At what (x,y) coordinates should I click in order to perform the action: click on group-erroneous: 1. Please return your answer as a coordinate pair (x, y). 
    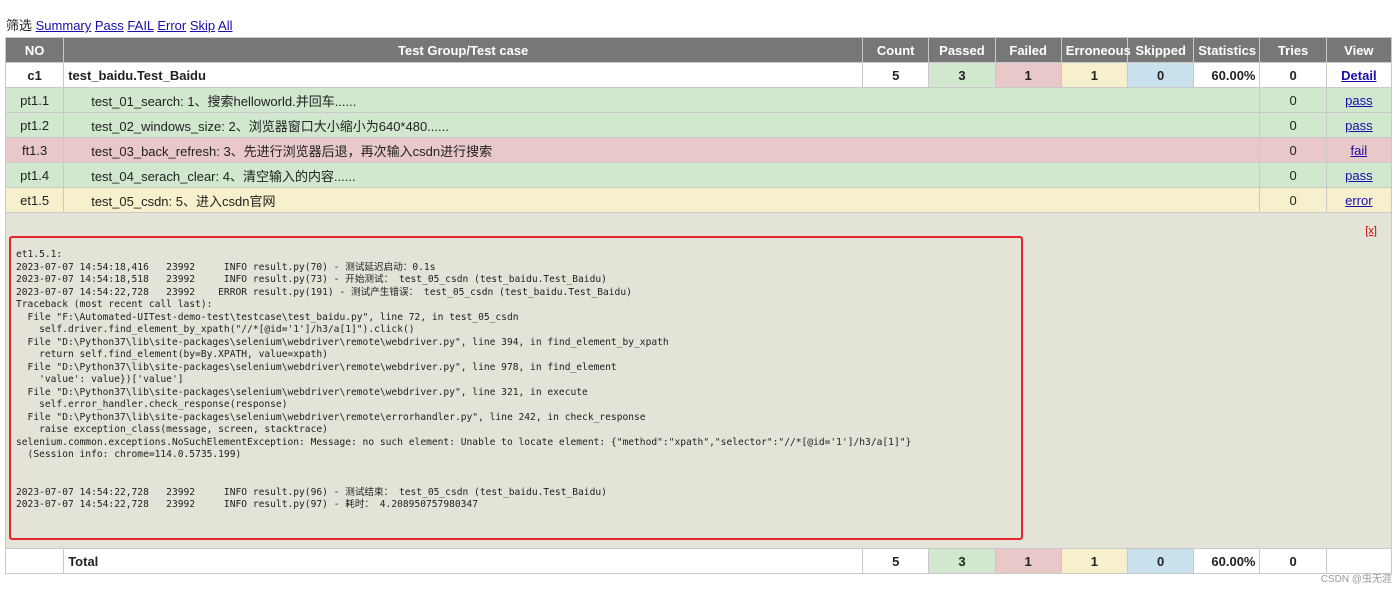
    Looking at the image, I should click on (1094, 75).